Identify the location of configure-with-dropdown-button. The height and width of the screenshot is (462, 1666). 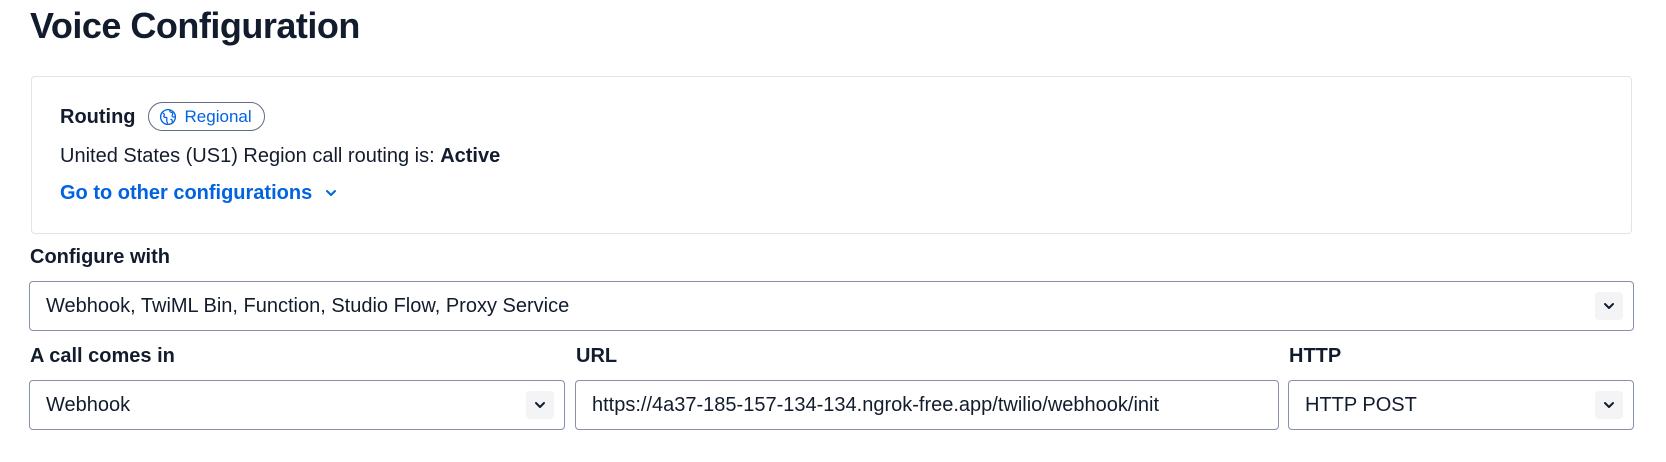
(1609, 306).